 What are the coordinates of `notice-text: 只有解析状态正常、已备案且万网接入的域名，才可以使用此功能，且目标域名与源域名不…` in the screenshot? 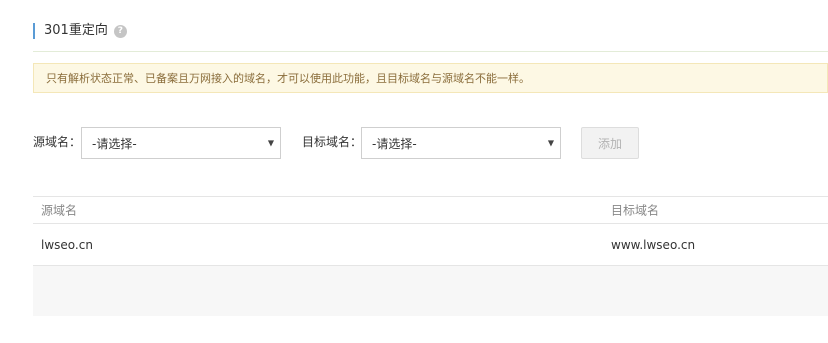 It's located at (288, 78).